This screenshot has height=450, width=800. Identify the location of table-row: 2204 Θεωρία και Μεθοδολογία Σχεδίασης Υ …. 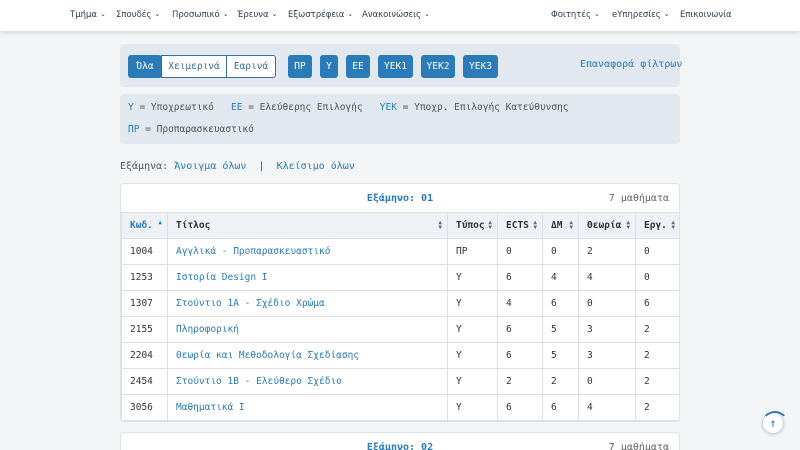
(400, 355).